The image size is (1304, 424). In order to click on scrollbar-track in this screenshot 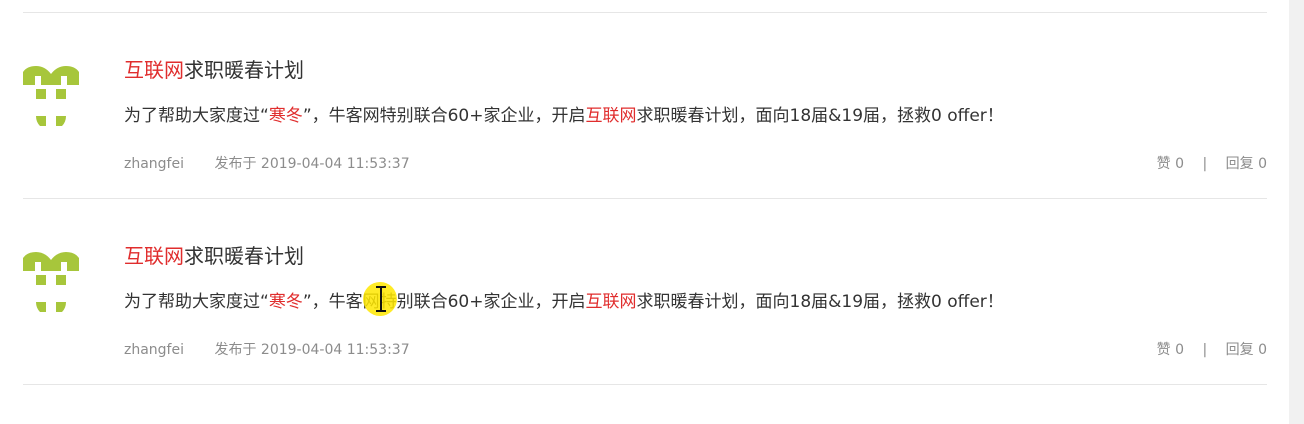, I will do `click(1296, 212)`.